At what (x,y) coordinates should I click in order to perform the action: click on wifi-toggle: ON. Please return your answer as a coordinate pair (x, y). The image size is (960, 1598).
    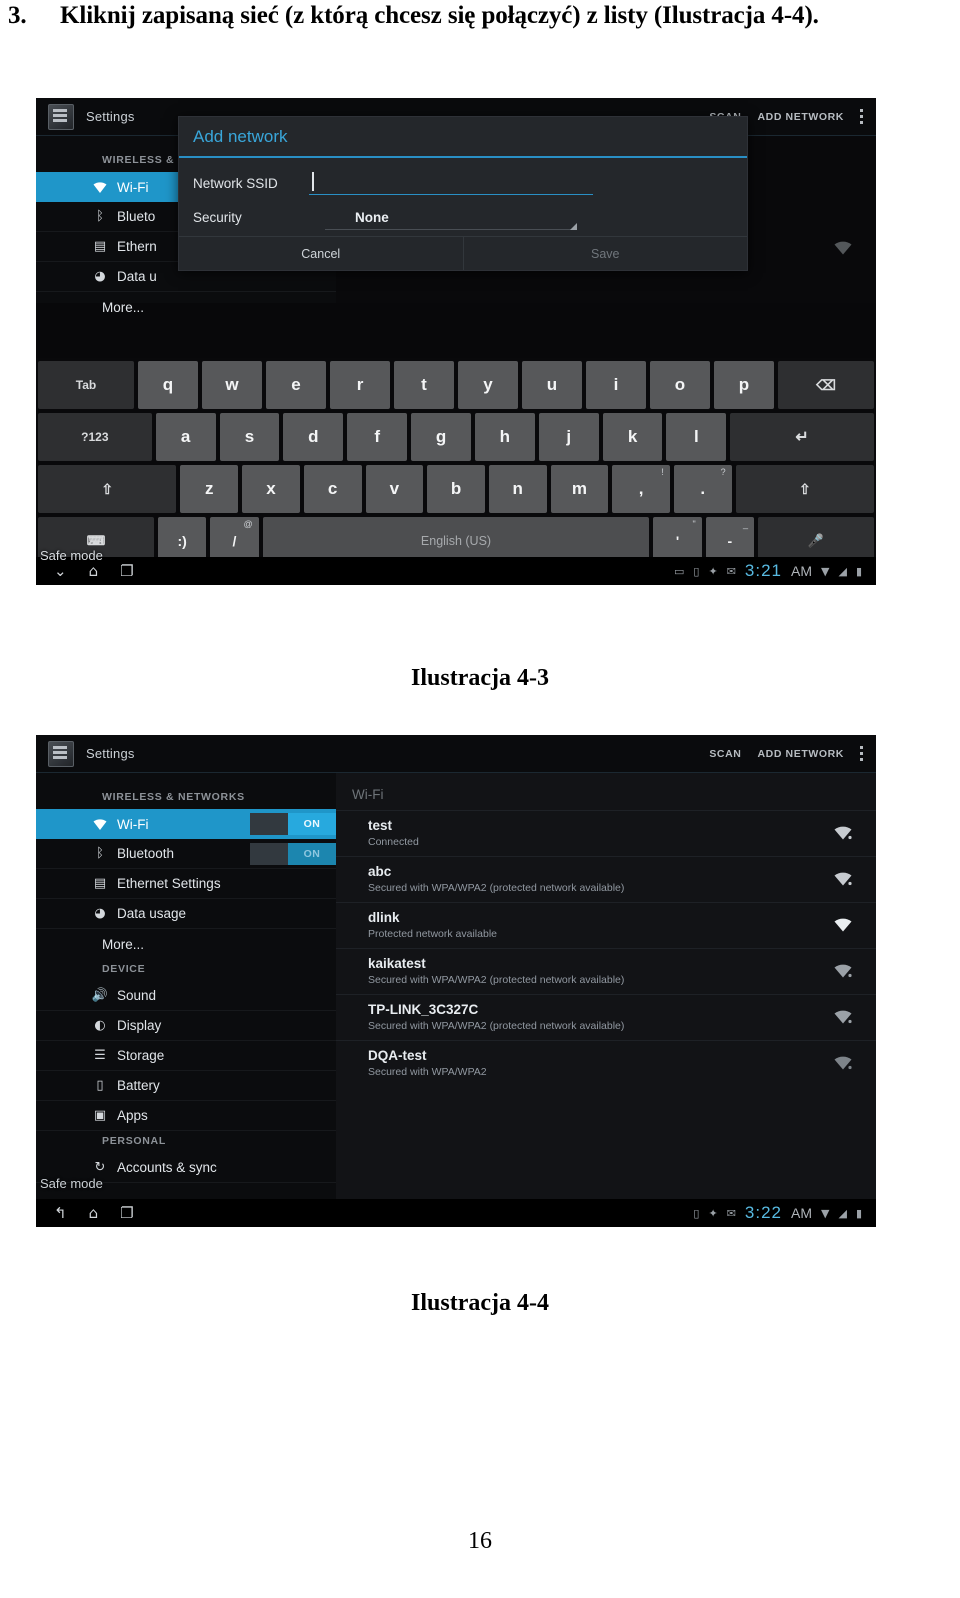
    Looking at the image, I should click on (293, 824).